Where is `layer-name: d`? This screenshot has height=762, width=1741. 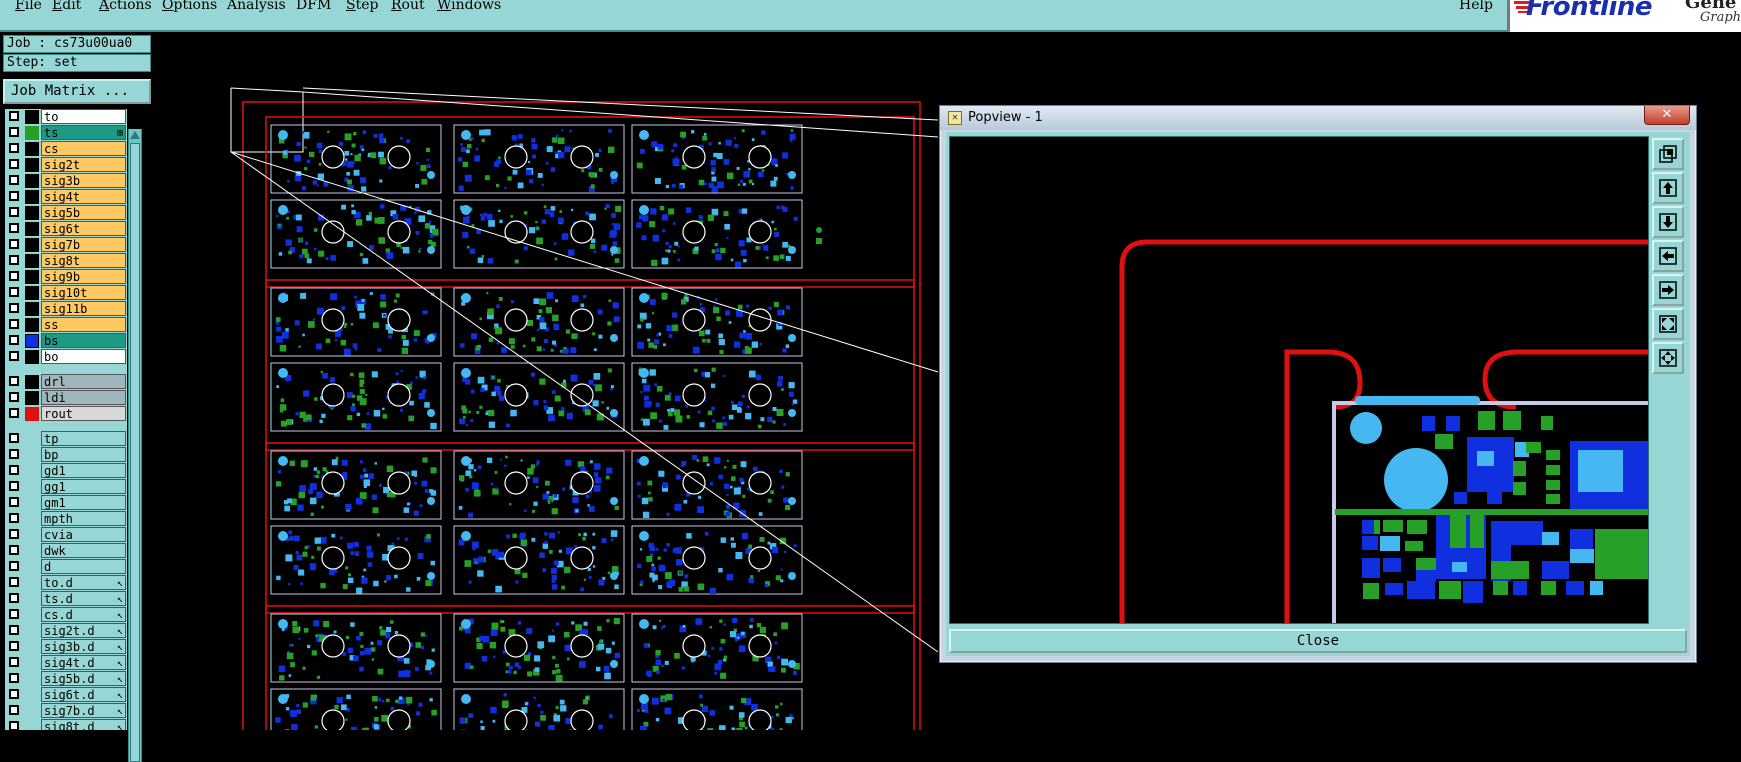
layer-name: d is located at coordinates (83, 566).